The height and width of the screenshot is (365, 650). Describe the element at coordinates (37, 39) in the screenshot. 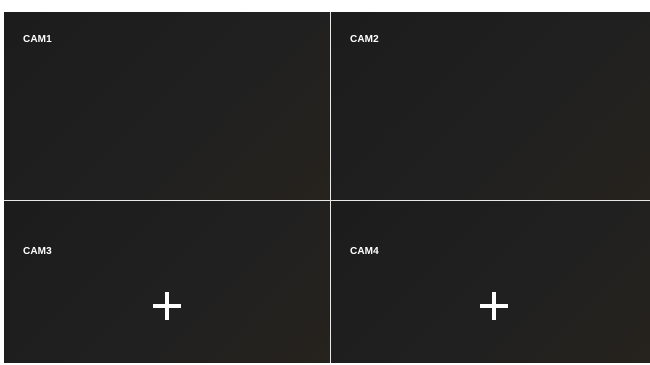

I see `camera-label: CAM1` at that location.